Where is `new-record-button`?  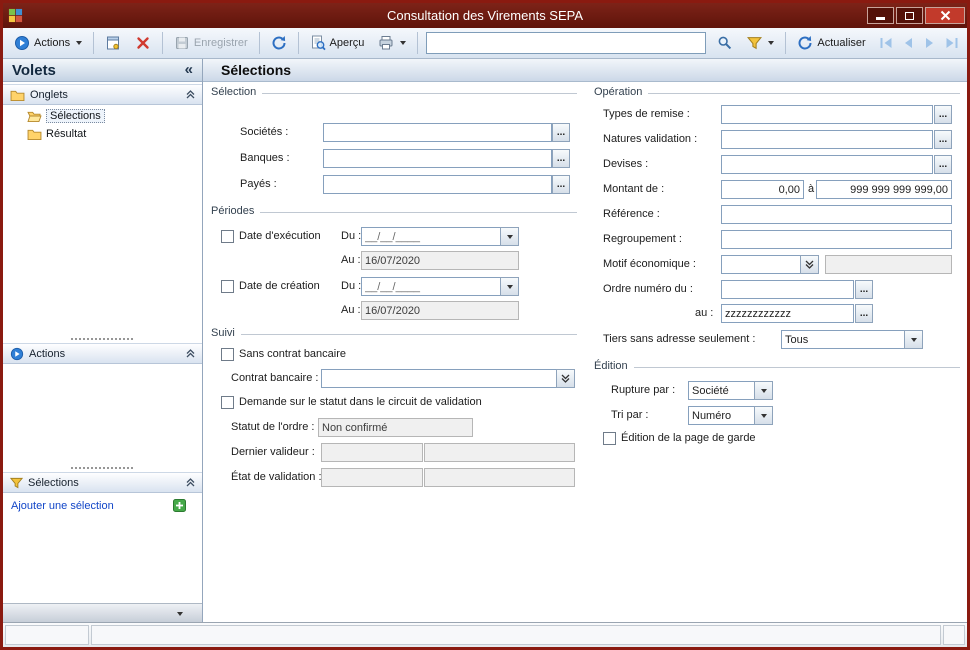
new-record-button is located at coordinates (113, 43).